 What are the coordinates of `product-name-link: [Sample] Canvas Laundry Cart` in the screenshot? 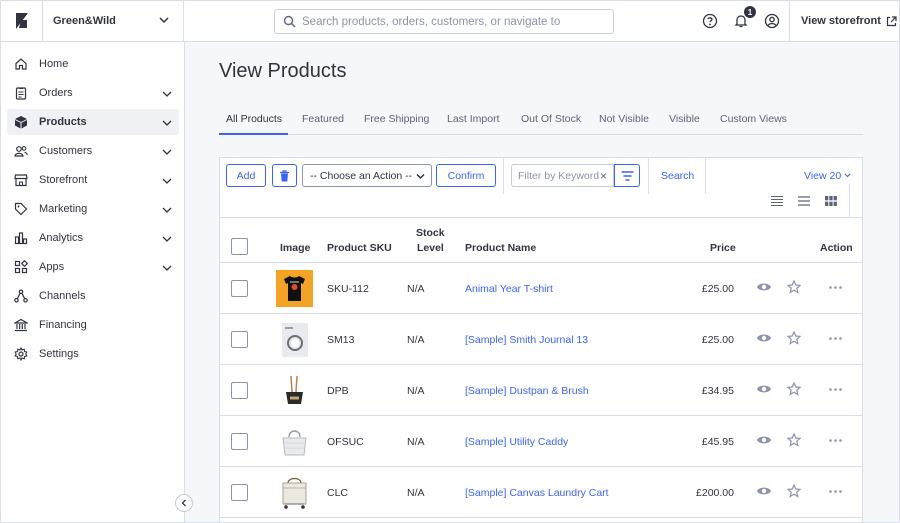 It's located at (537, 493).